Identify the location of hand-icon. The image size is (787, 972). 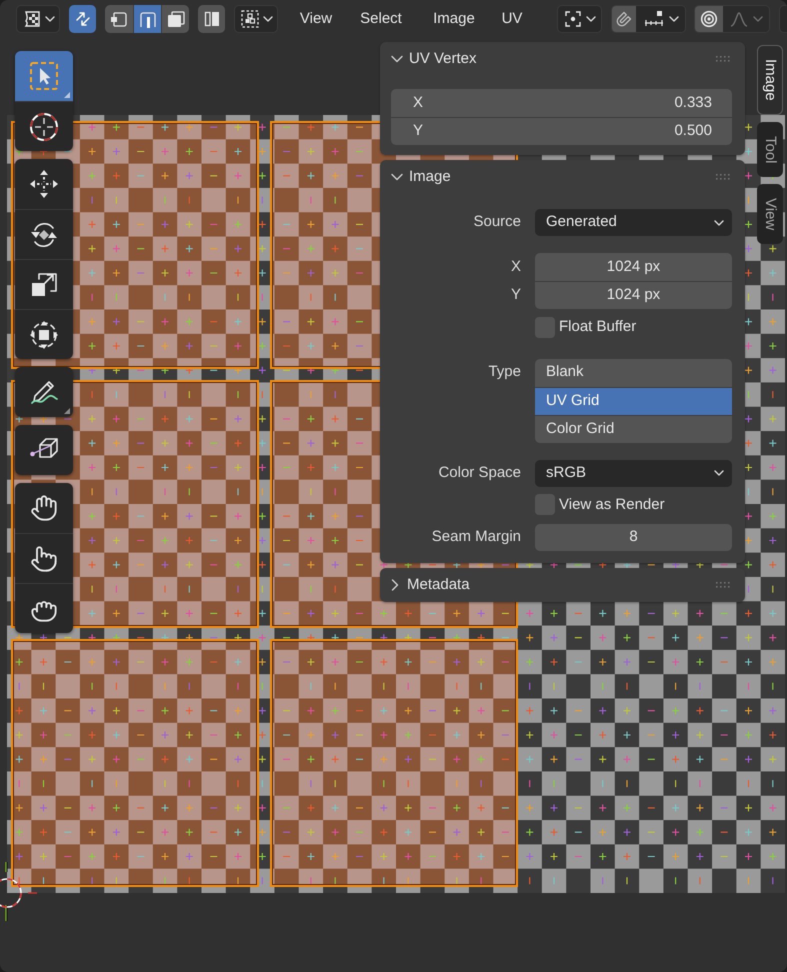
(44, 508).